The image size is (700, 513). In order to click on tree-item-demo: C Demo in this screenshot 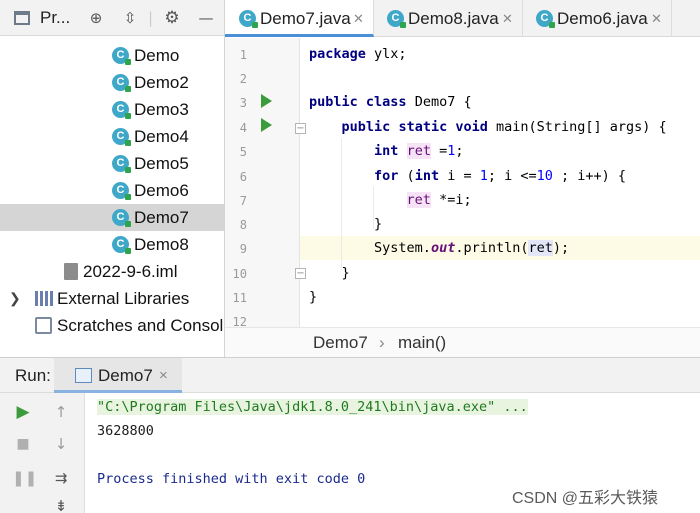, I will do `click(112, 55)`.